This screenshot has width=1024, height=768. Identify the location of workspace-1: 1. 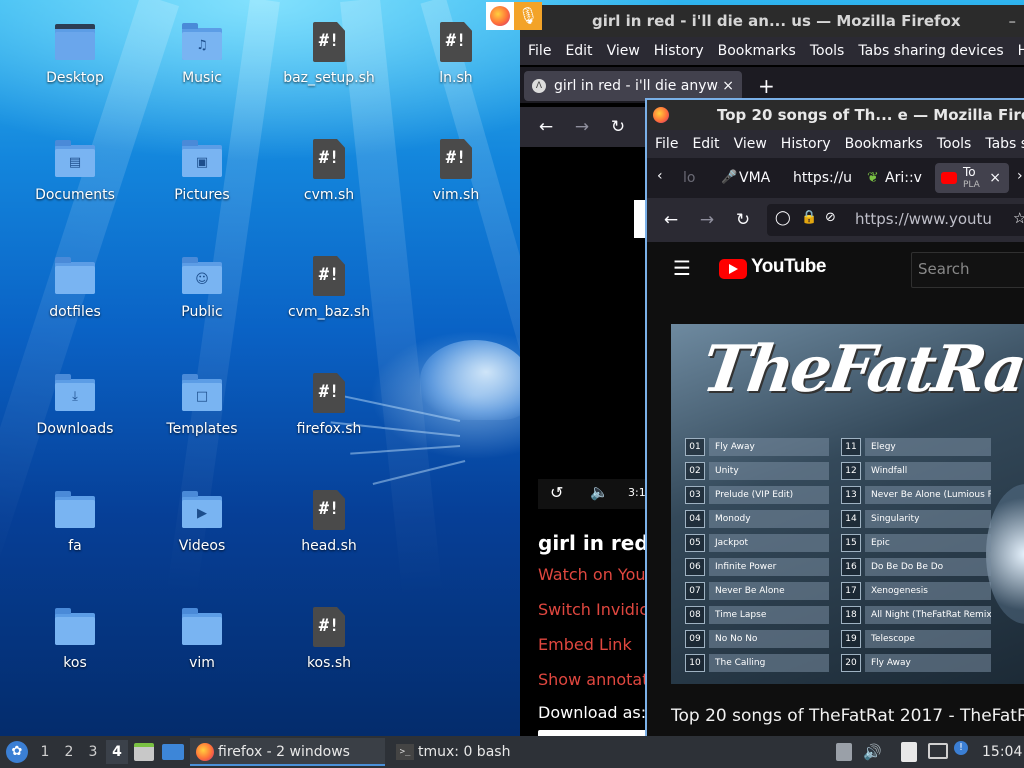
(45, 752).